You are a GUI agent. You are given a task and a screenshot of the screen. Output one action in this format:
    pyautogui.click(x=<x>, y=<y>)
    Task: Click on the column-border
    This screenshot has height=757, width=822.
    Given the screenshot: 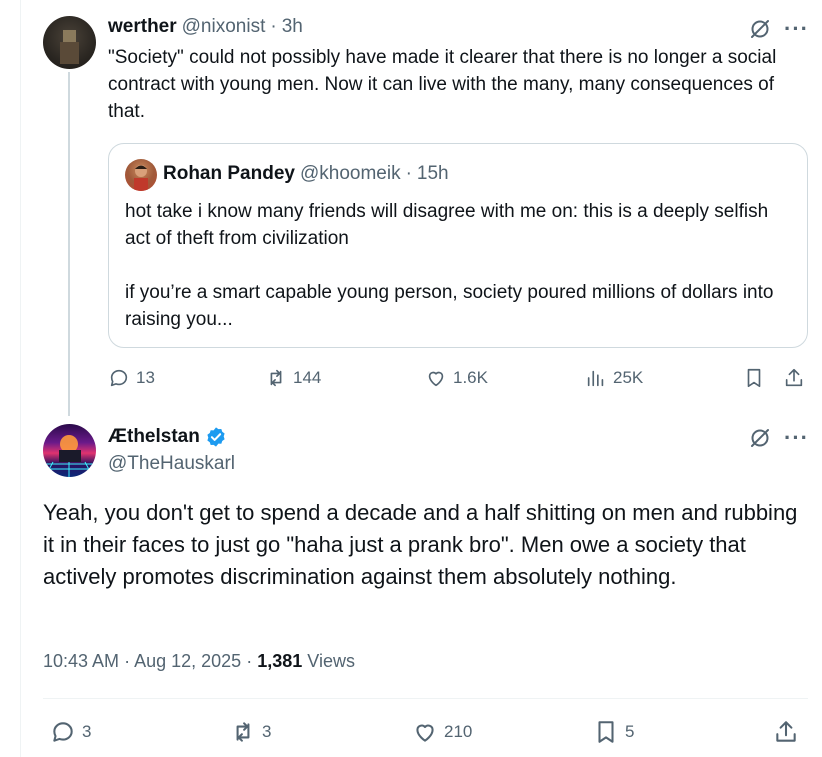 What is the action you would take?
    pyautogui.click(x=20, y=378)
    